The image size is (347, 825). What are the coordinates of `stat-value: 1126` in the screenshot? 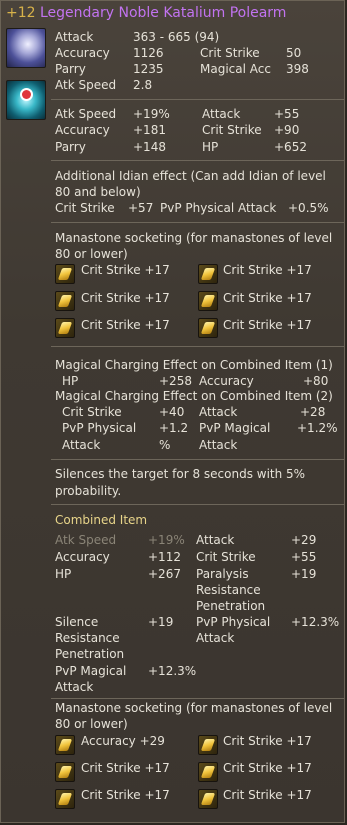 It's located at (148, 53).